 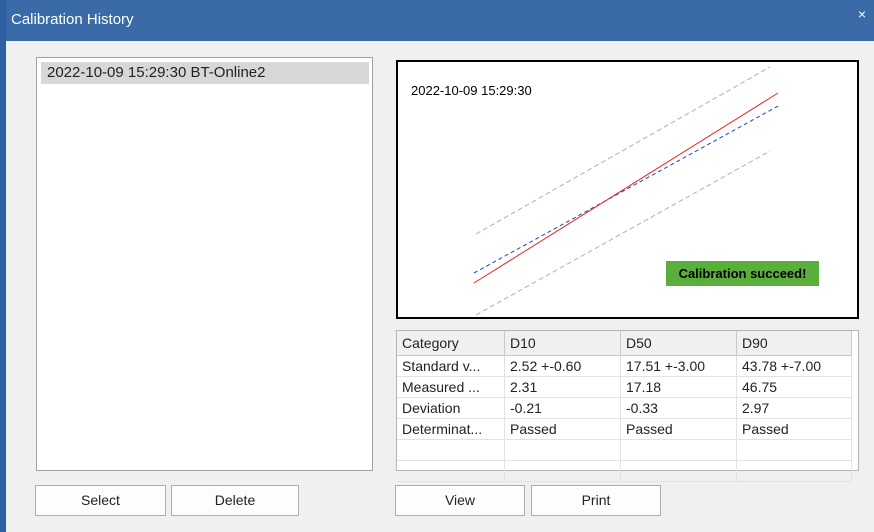 I want to click on select-button: Select, so click(x=100, y=500).